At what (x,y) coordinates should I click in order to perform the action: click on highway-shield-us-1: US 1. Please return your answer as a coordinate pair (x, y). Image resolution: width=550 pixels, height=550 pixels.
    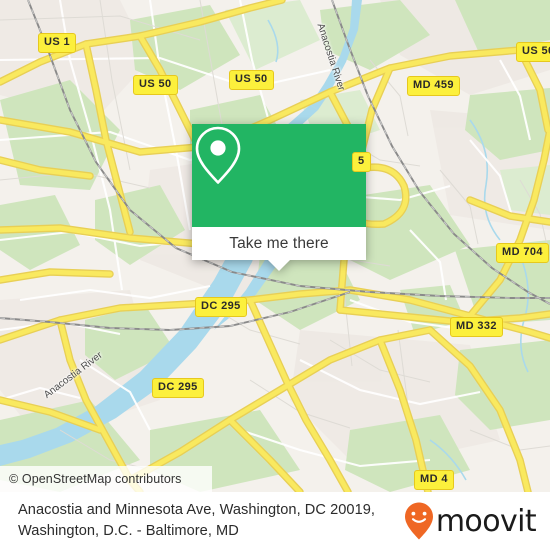
    Looking at the image, I should click on (57, 43).